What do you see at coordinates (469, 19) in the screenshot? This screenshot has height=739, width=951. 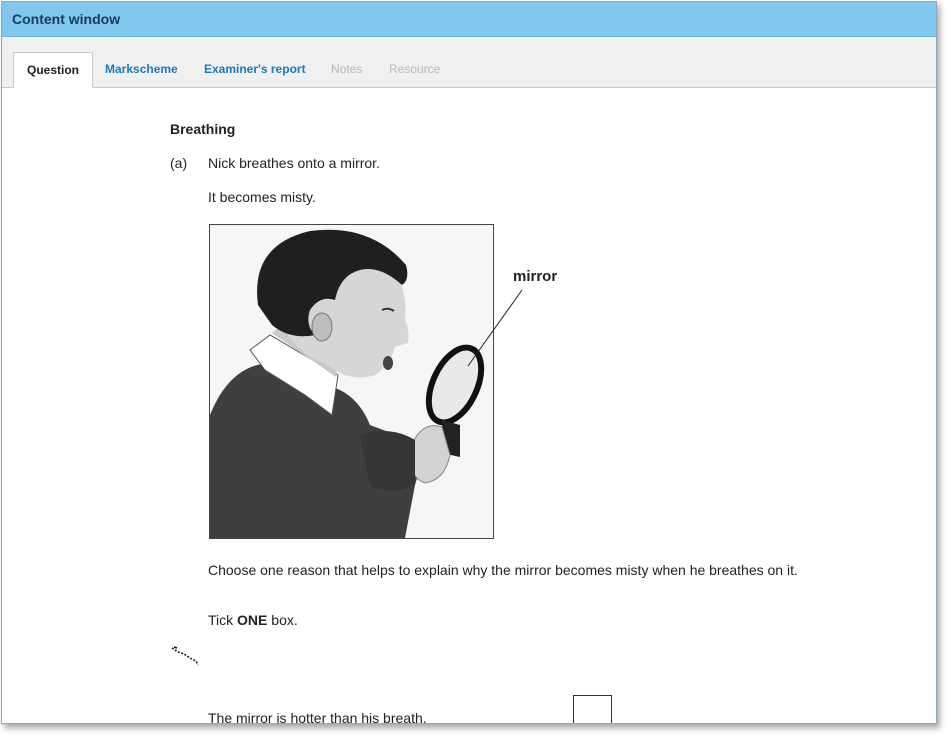 I see `window-title: Content window` at bounding box center [469, 19].